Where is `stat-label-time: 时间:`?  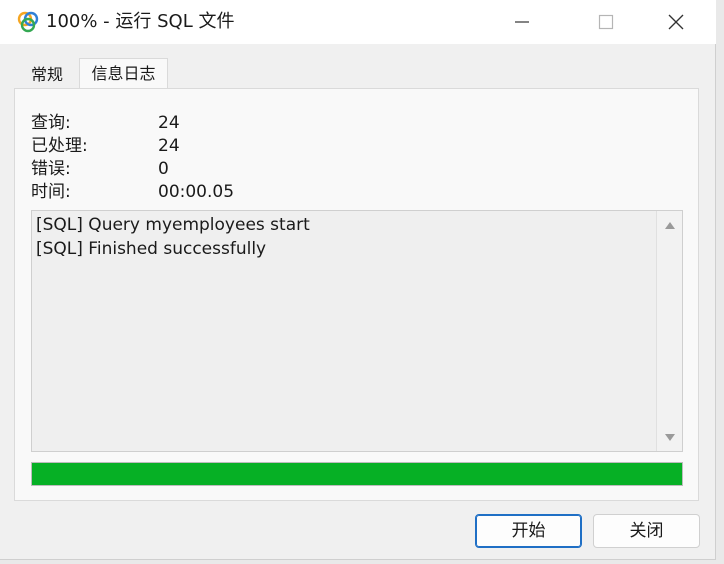 stat-label-time: 时间: is located at coordinates (51, 192).